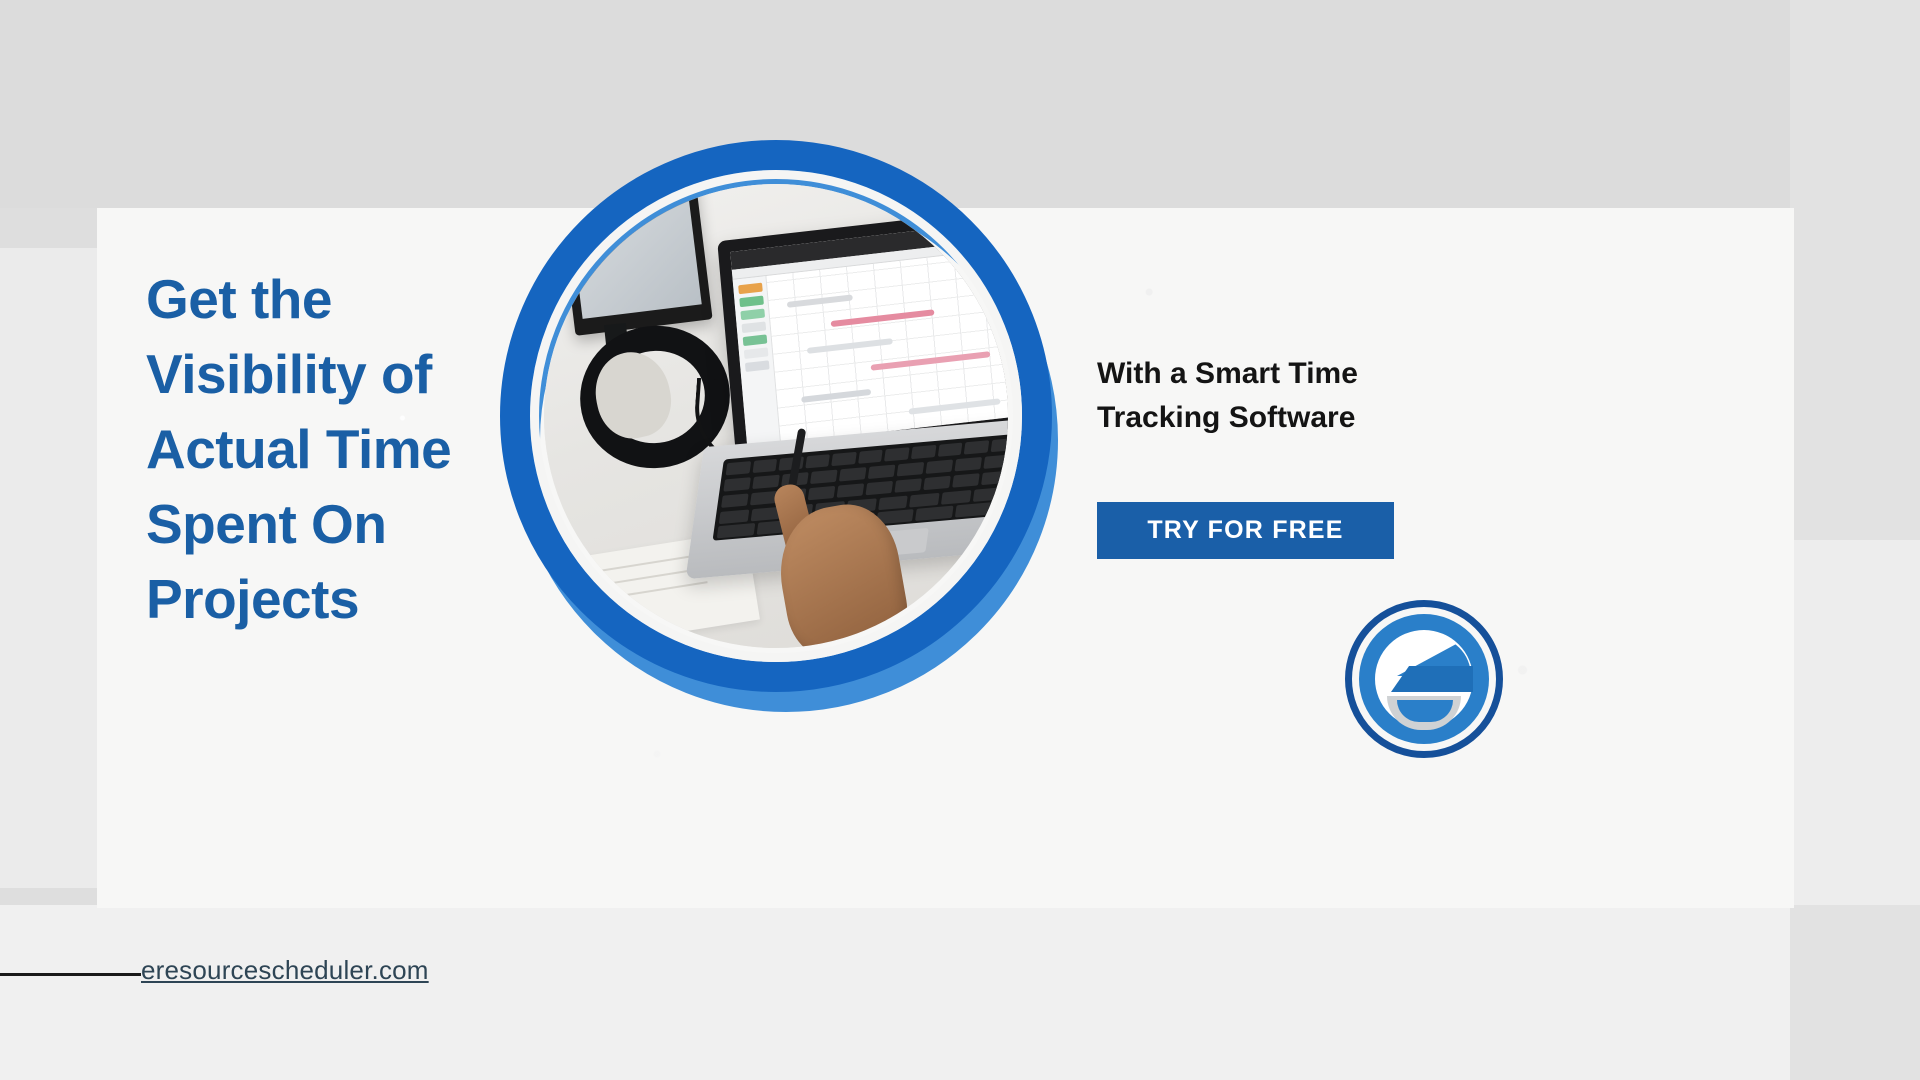 This screenshot has width=1920, height=1080. I want to click on eresource-scheduler-logo-icon, so click(1424, 679).